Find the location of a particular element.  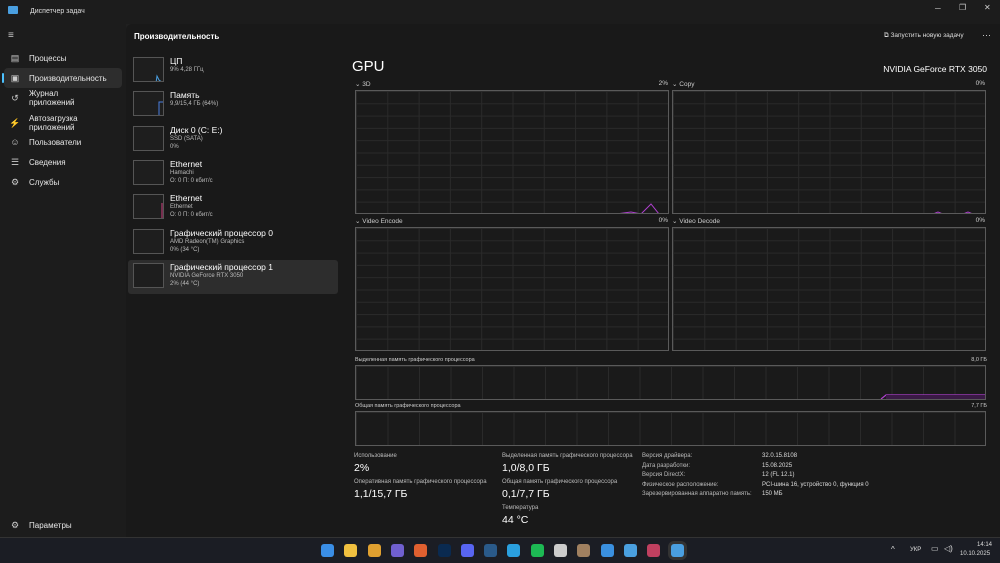

info-label: Версия драйвера: is located at coordinates (667, 456).